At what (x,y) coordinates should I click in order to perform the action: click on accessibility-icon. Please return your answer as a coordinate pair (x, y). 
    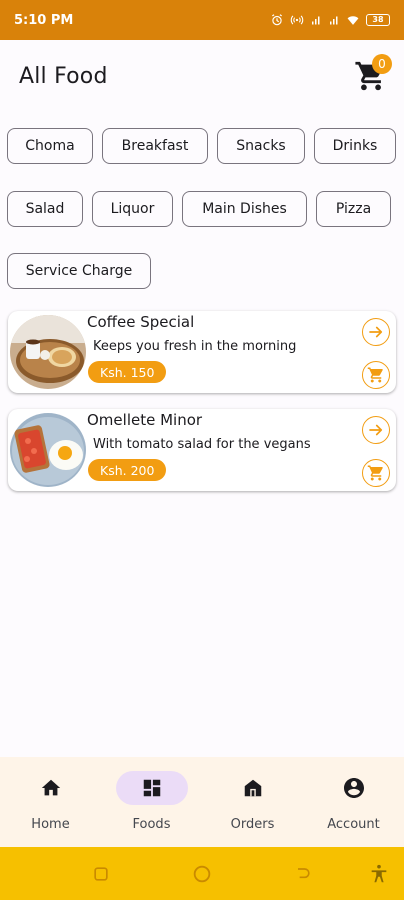
    Looking at the image, I should click on (379, 873).